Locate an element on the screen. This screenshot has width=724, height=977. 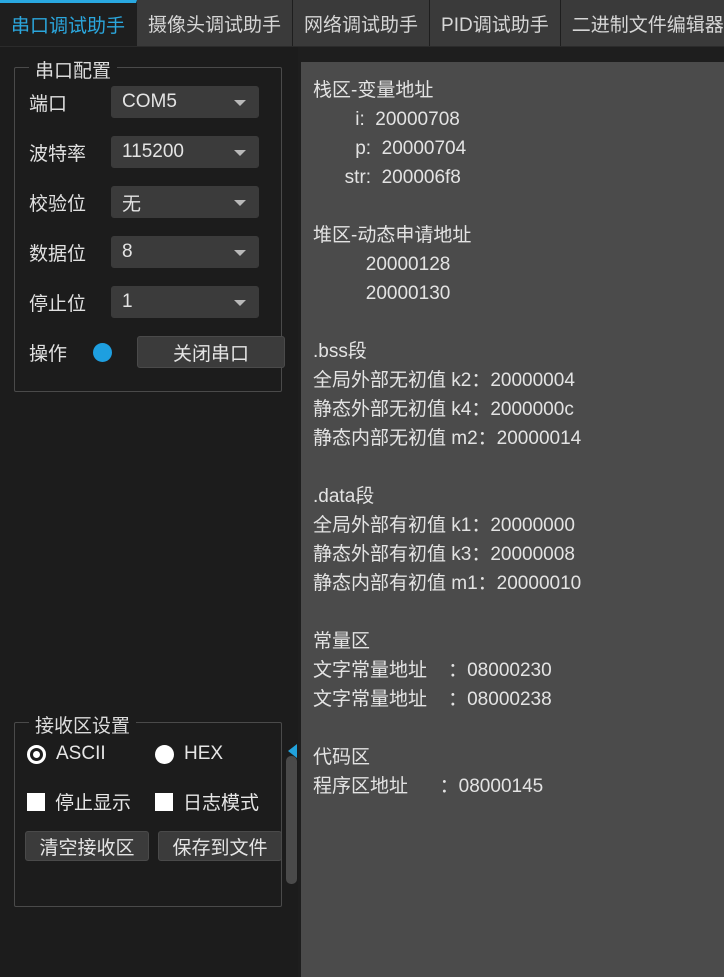
display-line: 栈区-变量地址 is located at coordinates (373, 90).